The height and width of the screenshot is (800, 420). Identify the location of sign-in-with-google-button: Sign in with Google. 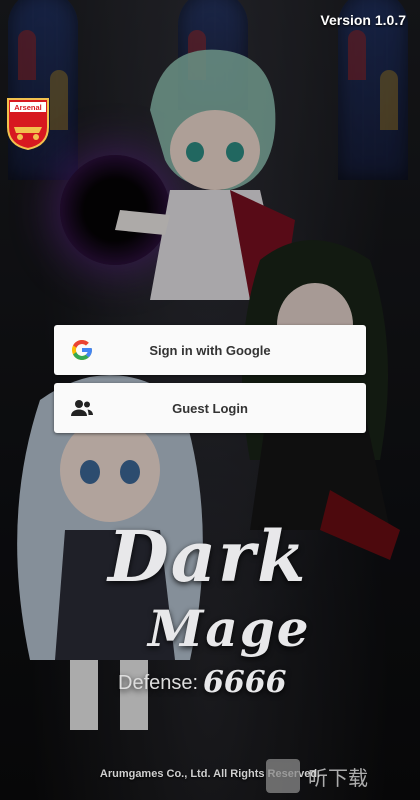
(210, 350).